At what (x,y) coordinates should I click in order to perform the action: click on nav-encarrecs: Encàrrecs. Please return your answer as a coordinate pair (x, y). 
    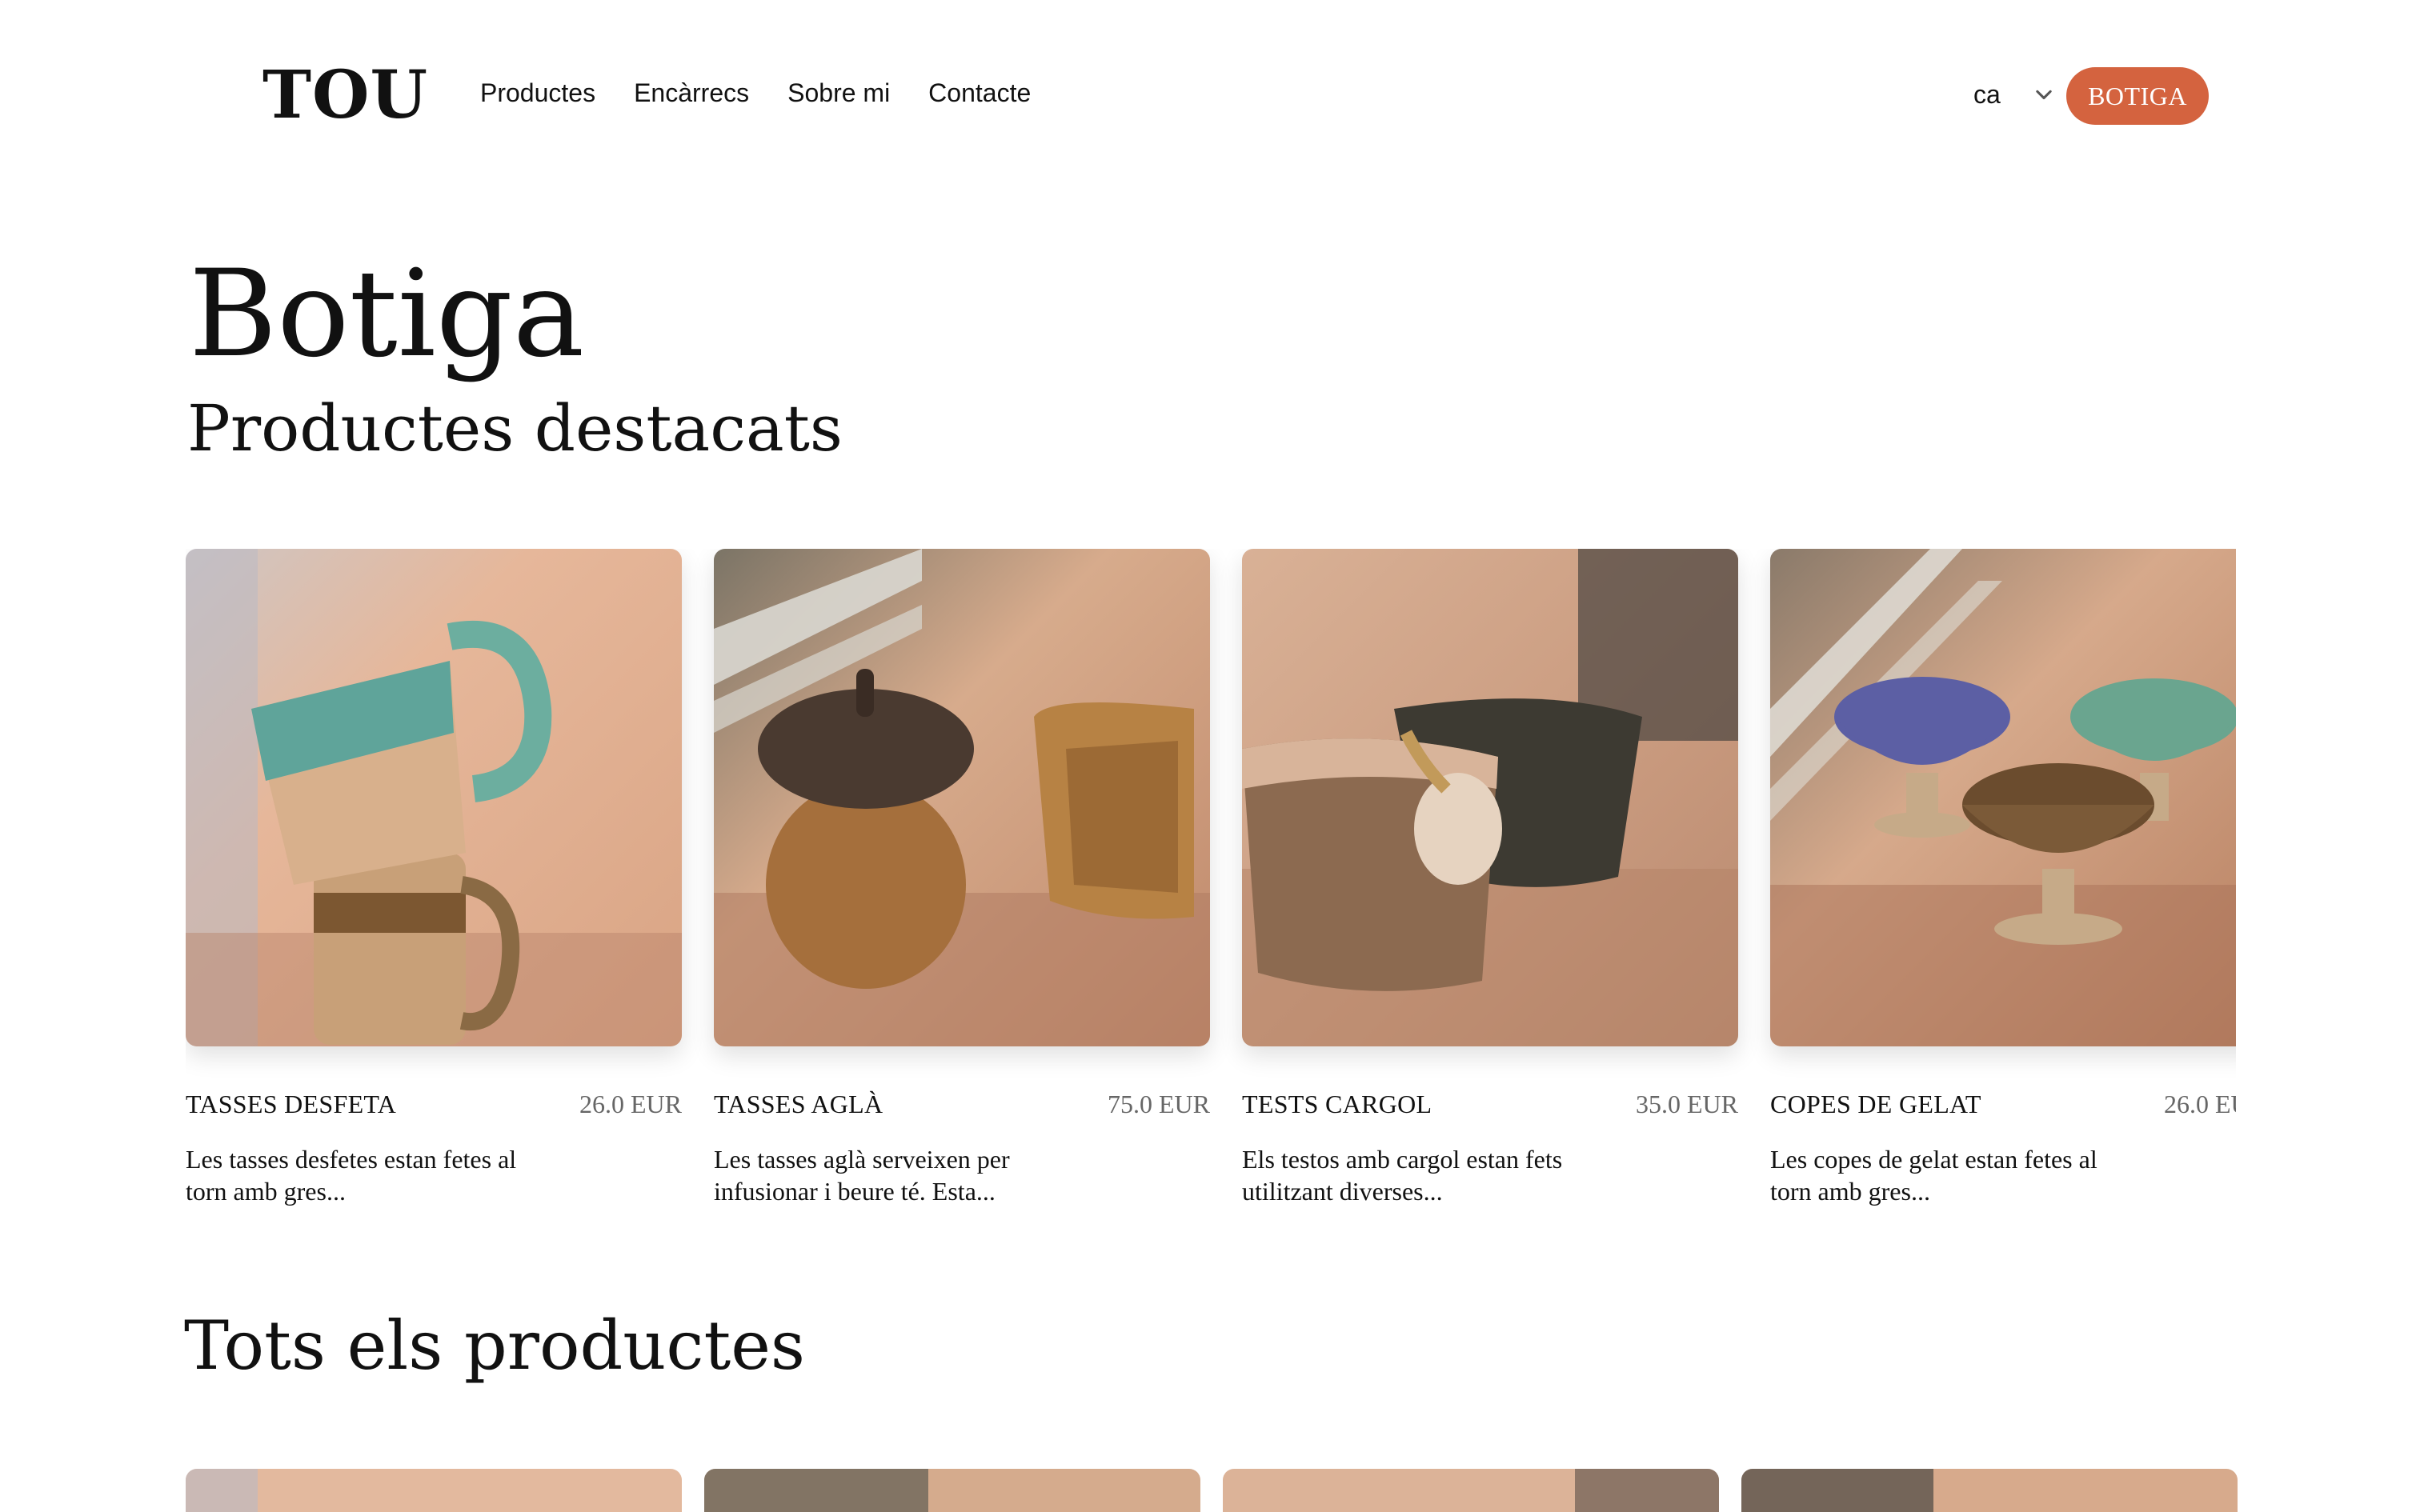
    Looking at the image, I should click on (691, 93).